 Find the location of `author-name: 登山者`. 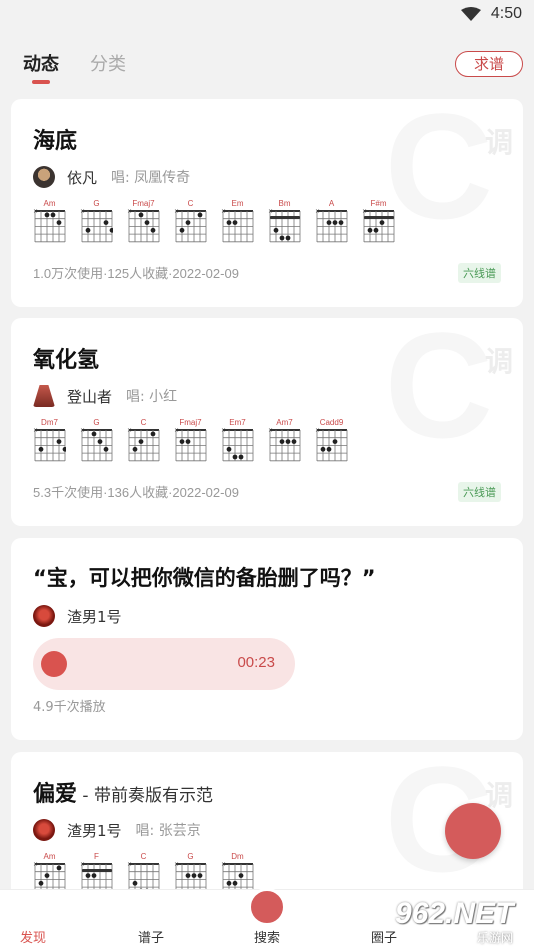

author-name: 登山者 is located at coordinates (89, 396).